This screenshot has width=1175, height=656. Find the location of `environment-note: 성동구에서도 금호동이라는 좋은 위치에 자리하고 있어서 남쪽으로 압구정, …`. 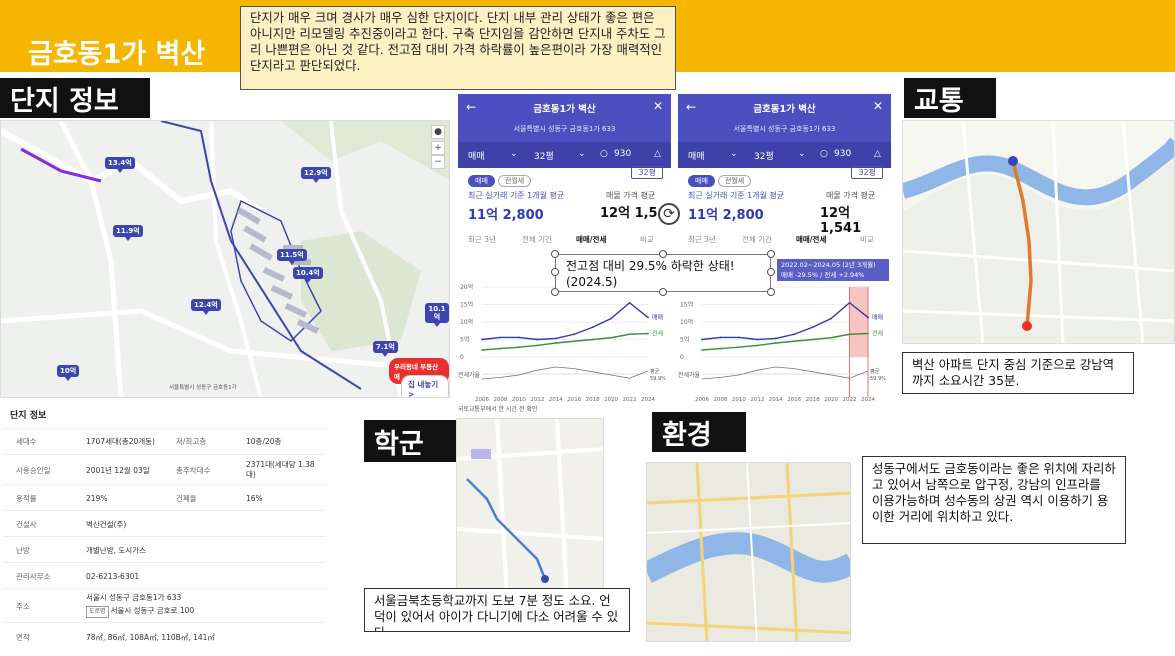

environment-note: 성동구에서도 금호동이라는 좋은 위치에 자리하고 있어서 남쪽으로 압구정, … is located at coordinates (994, 500).